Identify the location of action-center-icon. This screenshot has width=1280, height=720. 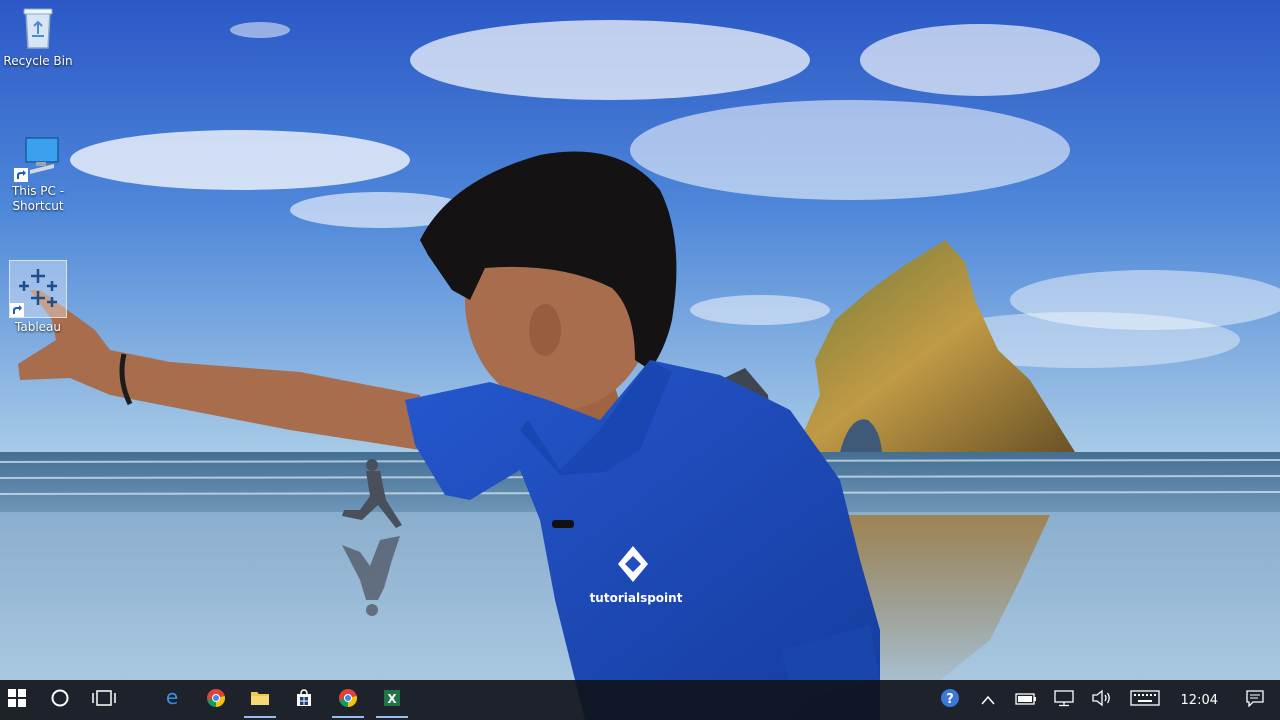
(1255, 700).